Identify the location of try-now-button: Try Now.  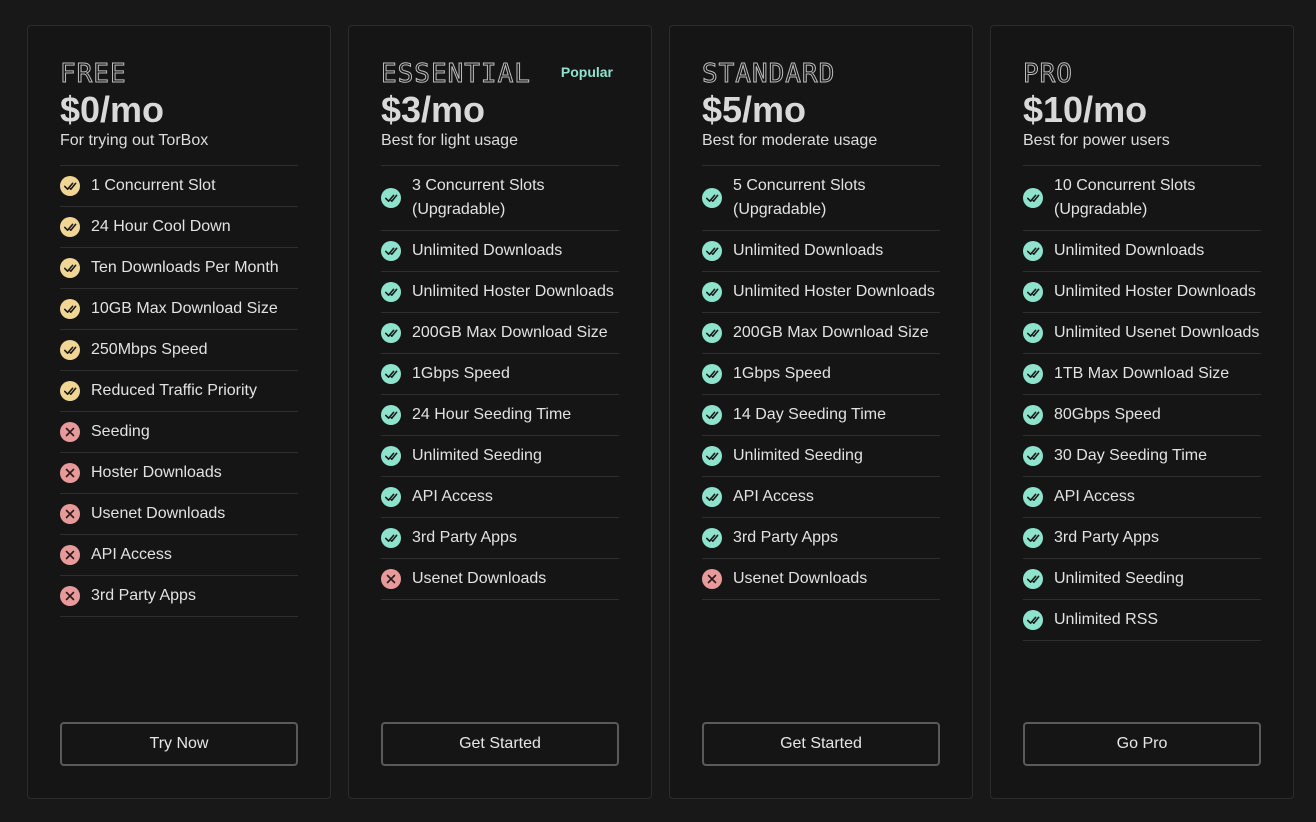
(179, 744).